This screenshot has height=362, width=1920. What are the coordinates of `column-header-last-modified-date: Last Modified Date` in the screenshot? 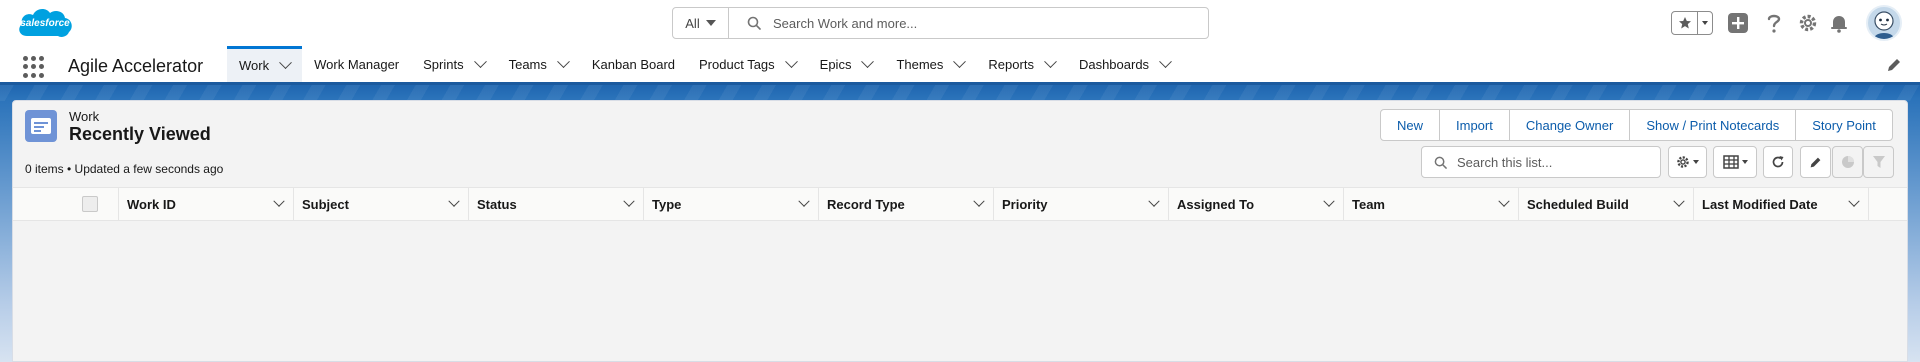 It's located at (1781, 204).